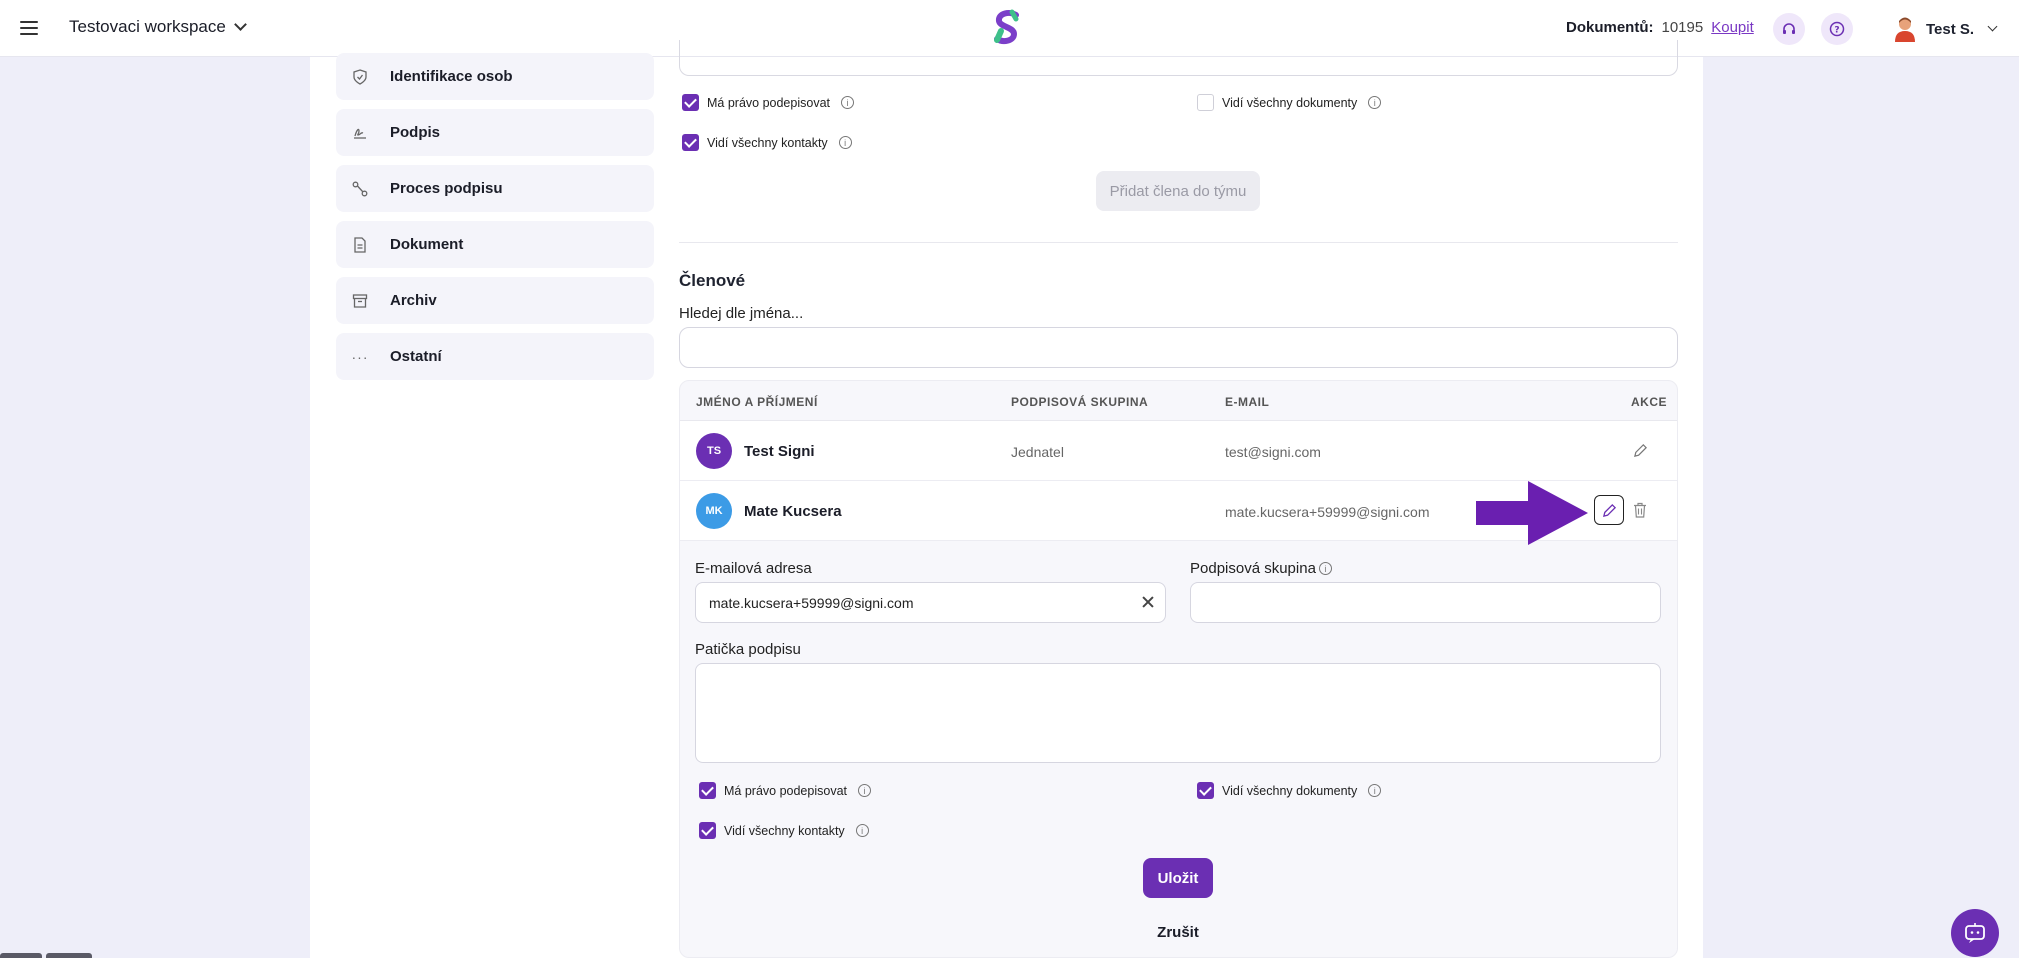 The height and width of the screenshot is (958, 2019). I want to click on documents-label: Dokumentů:, so click(1610, 27).